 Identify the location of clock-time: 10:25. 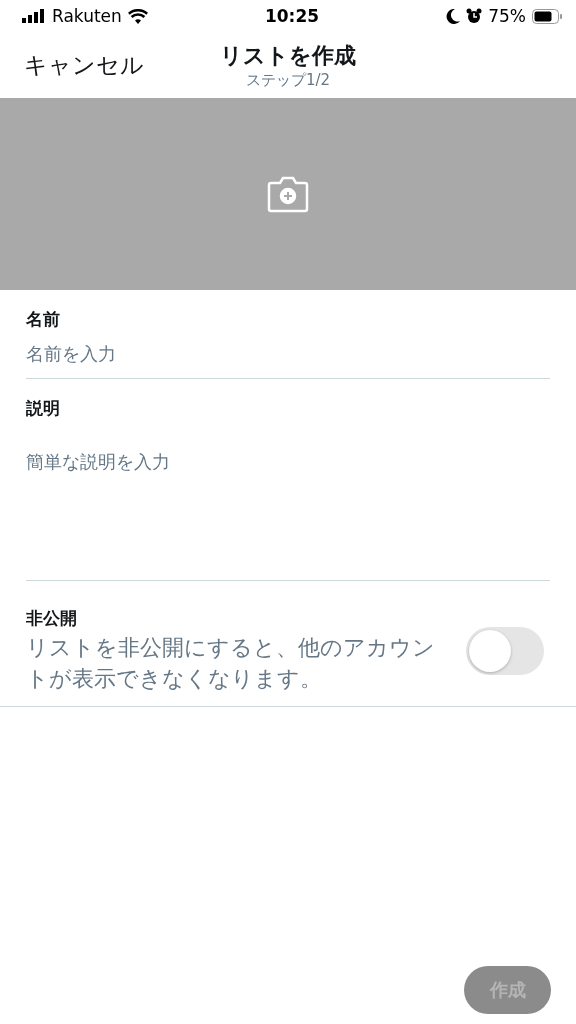
(292, 16).